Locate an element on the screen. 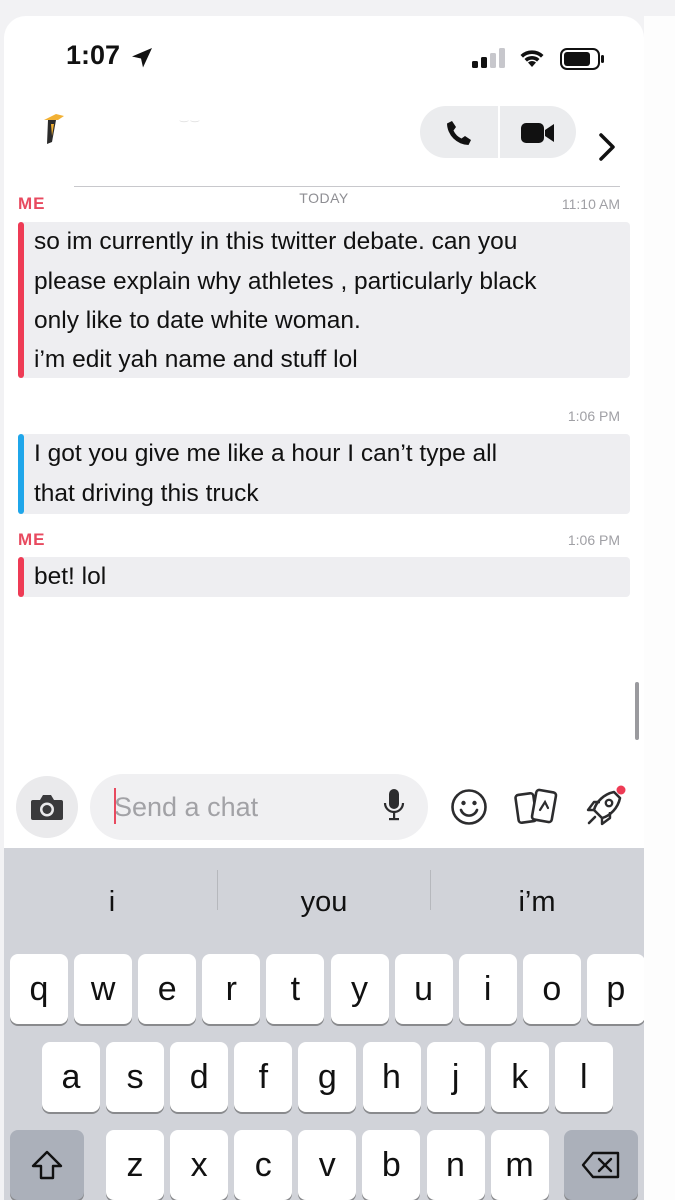 This screenshot has width=675, height=1200. date-separator: TODAY is located at coordinates (324, 198).